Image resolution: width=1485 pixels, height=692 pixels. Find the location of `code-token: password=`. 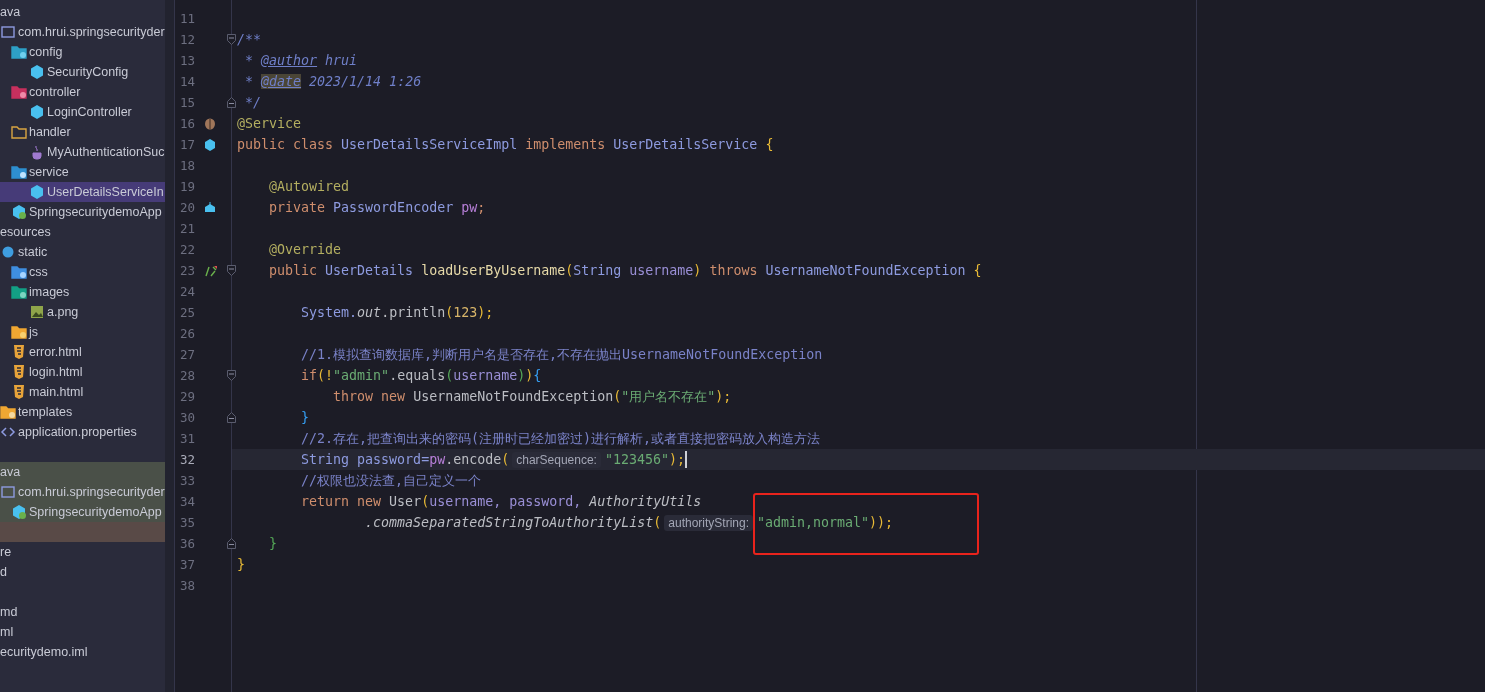

code-token: password= is located at coordinates (393, 459).